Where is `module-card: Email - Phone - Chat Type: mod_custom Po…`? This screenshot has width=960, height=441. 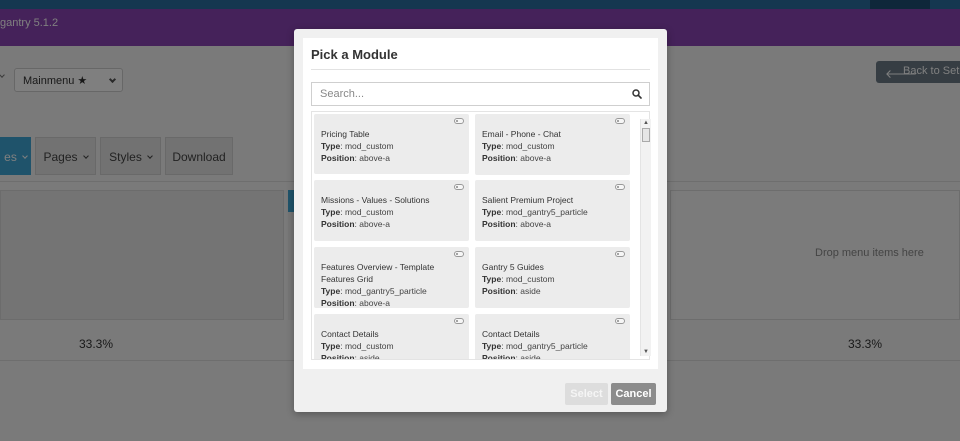 module-card: Email - Phone - Chat Type: mod_custom Po… is located at coordinates (552, 144).